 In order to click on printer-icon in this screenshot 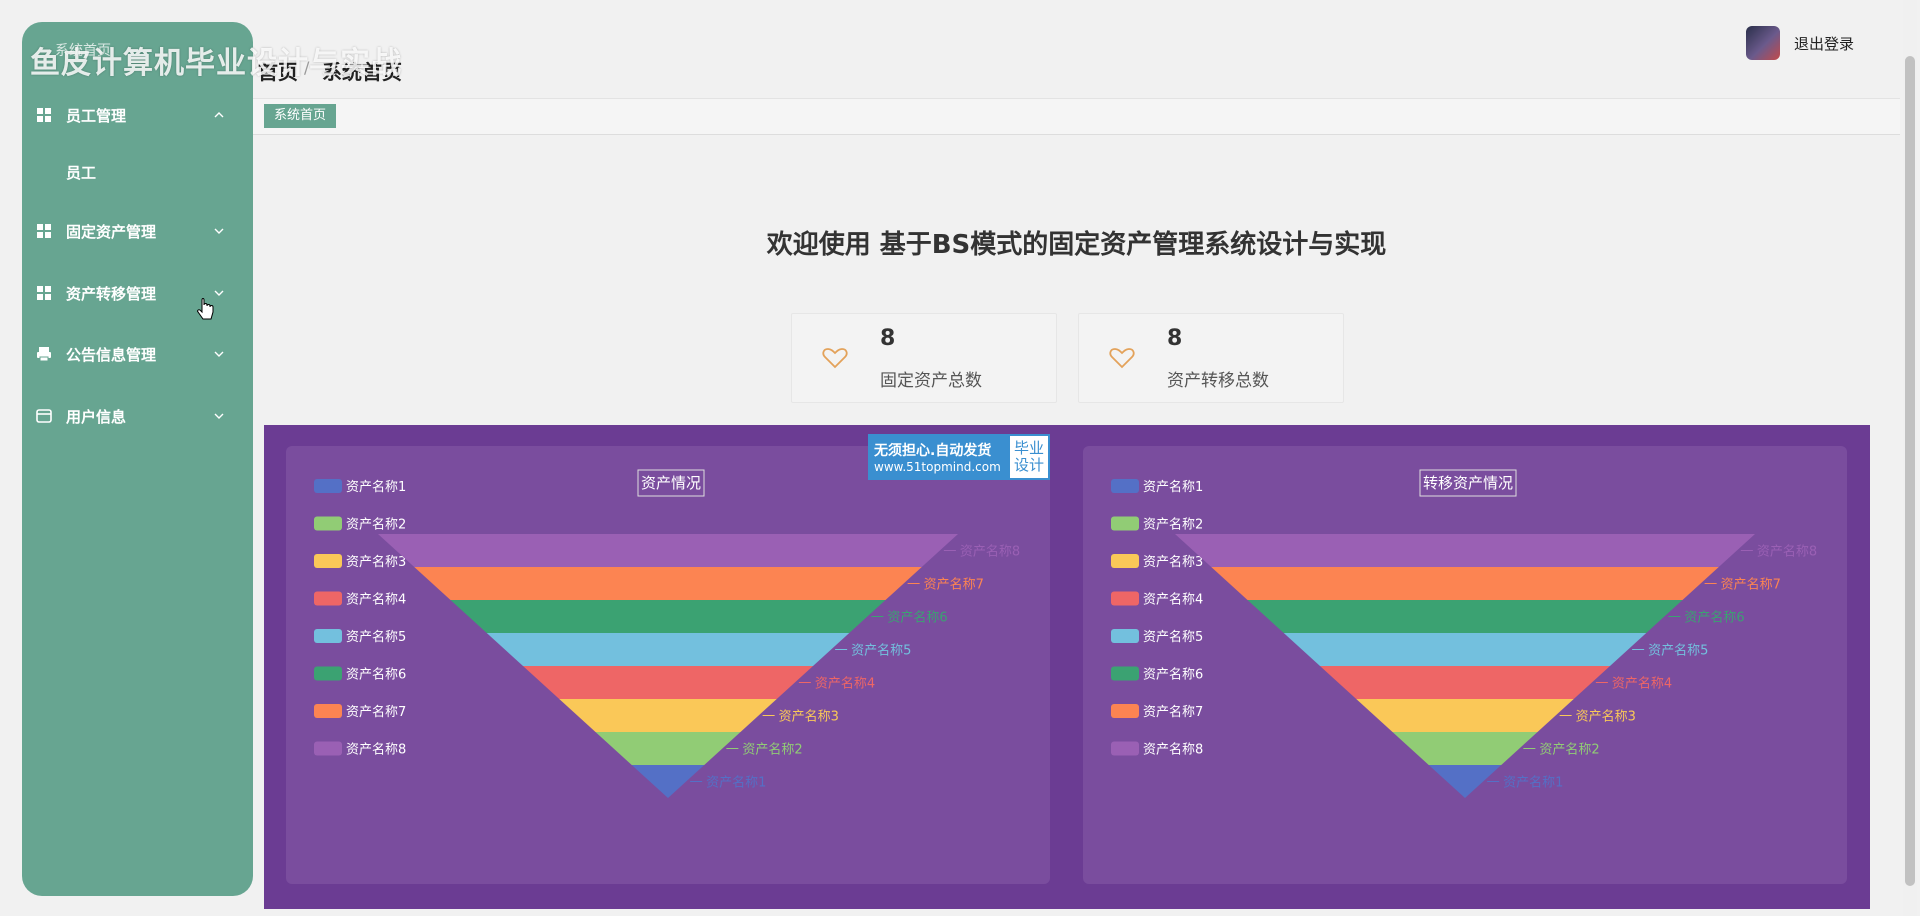, I will do `click(44, 354)`.